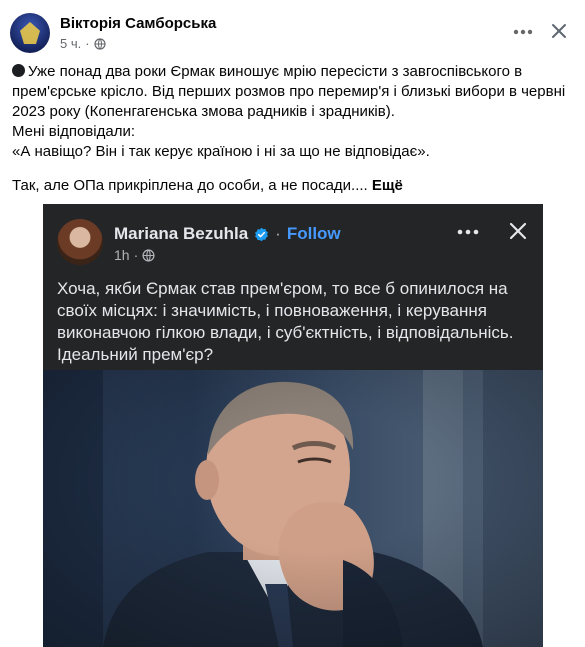  I want to click on embedded-author-row: Mariana Bezuhla · Follow, so click(227, 234).